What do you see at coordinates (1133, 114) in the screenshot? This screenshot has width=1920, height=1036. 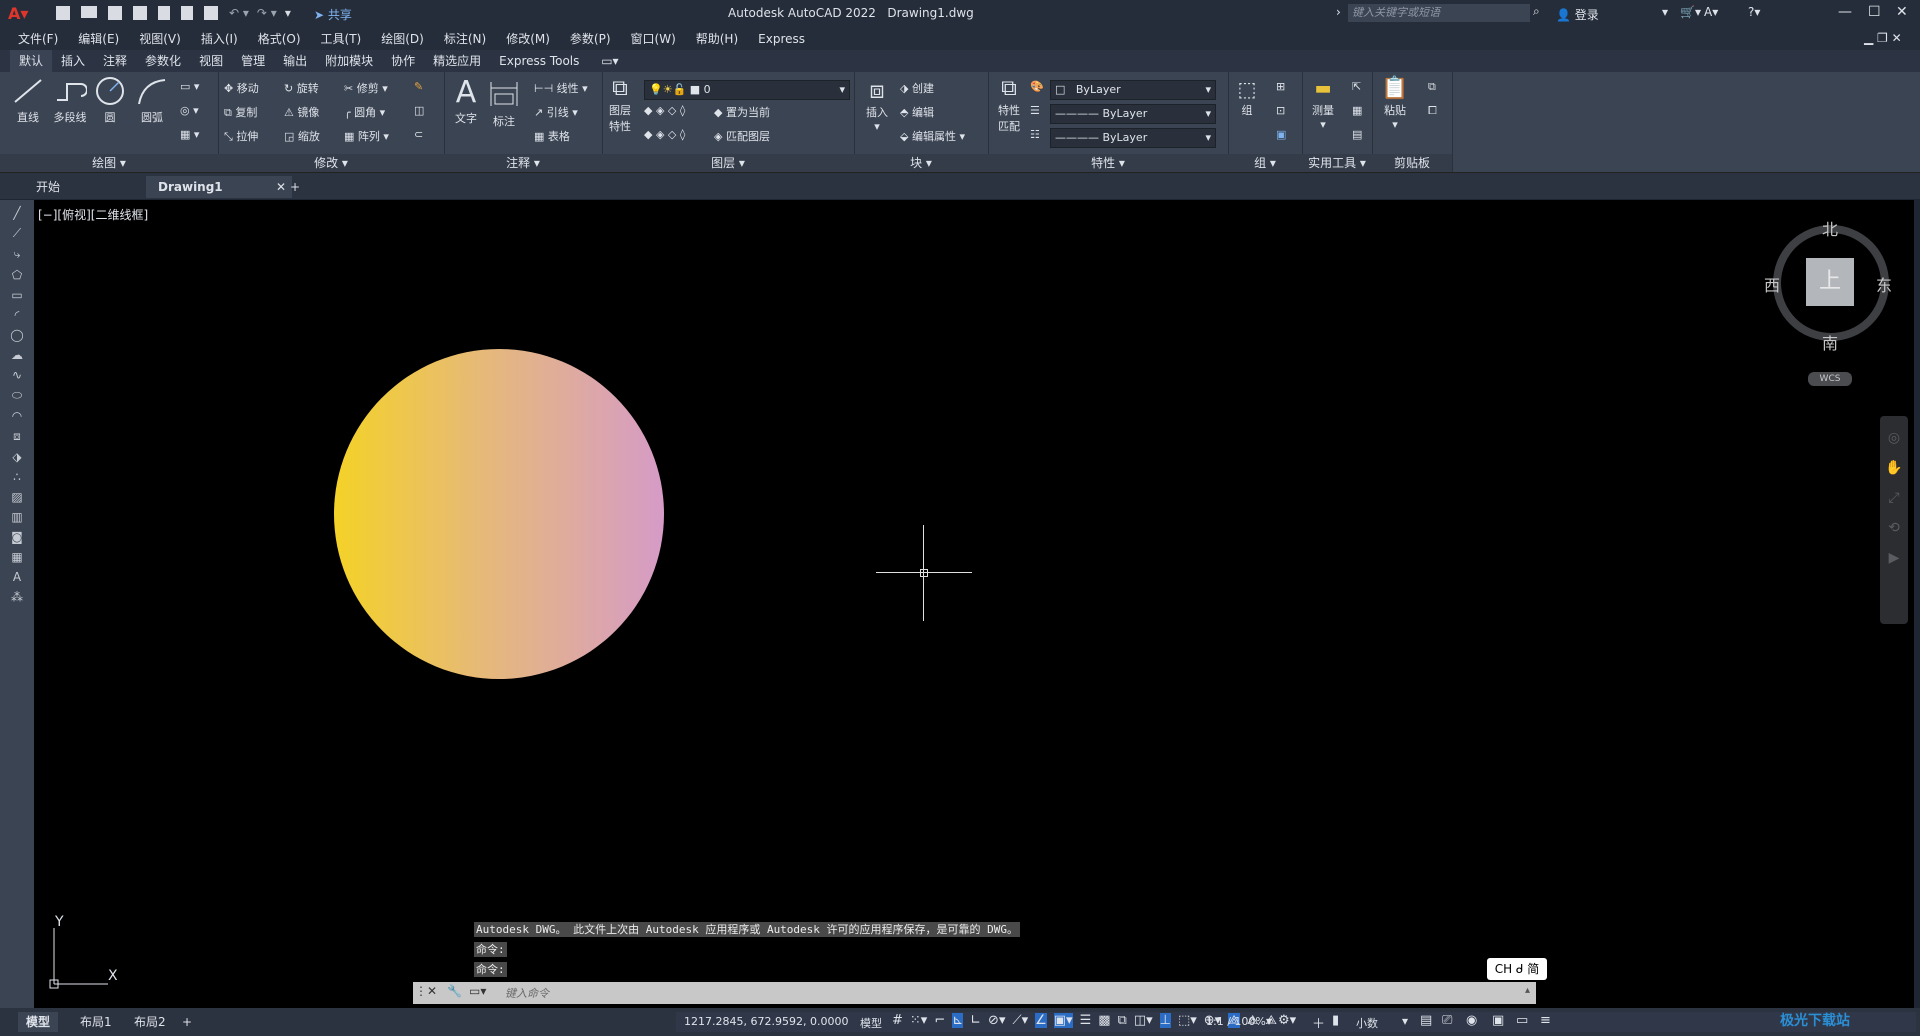 I see `linetype-dropdown: ———— ByLayer ▾` at bounding box center [1133, 114].